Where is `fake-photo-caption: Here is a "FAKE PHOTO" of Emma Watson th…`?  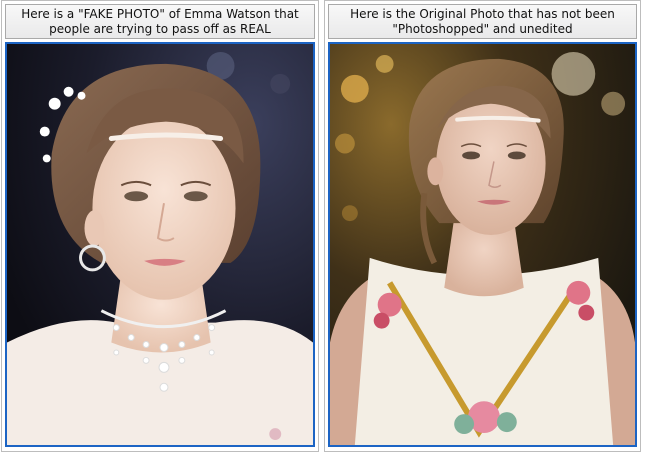 fake-photo-caption: Here is a "FAKE PHOTO" of Emma Watson th… is located at coordinates (160, 21).